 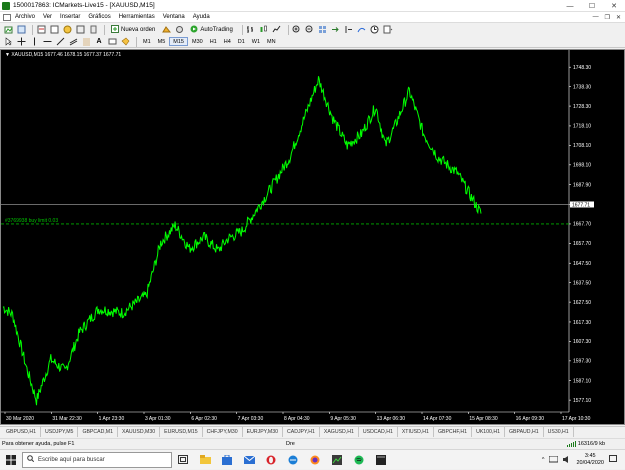 I want to click on task-view-icon, so click(x=183, y=460).